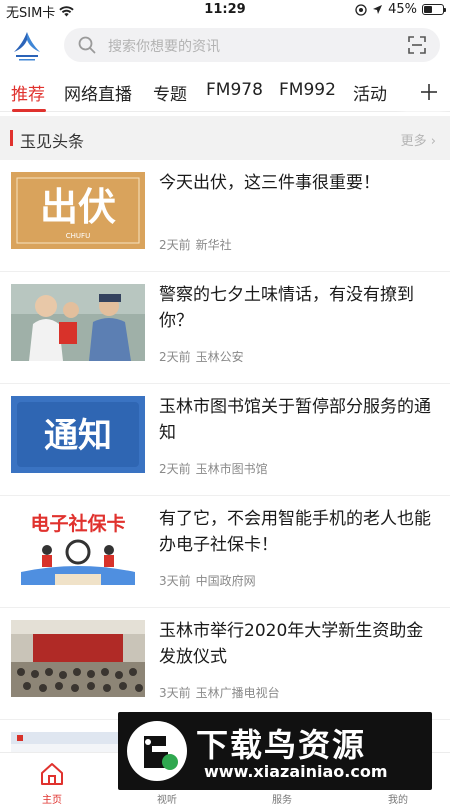  I want to click on news-source: 玉林公安, so click(219, 357).